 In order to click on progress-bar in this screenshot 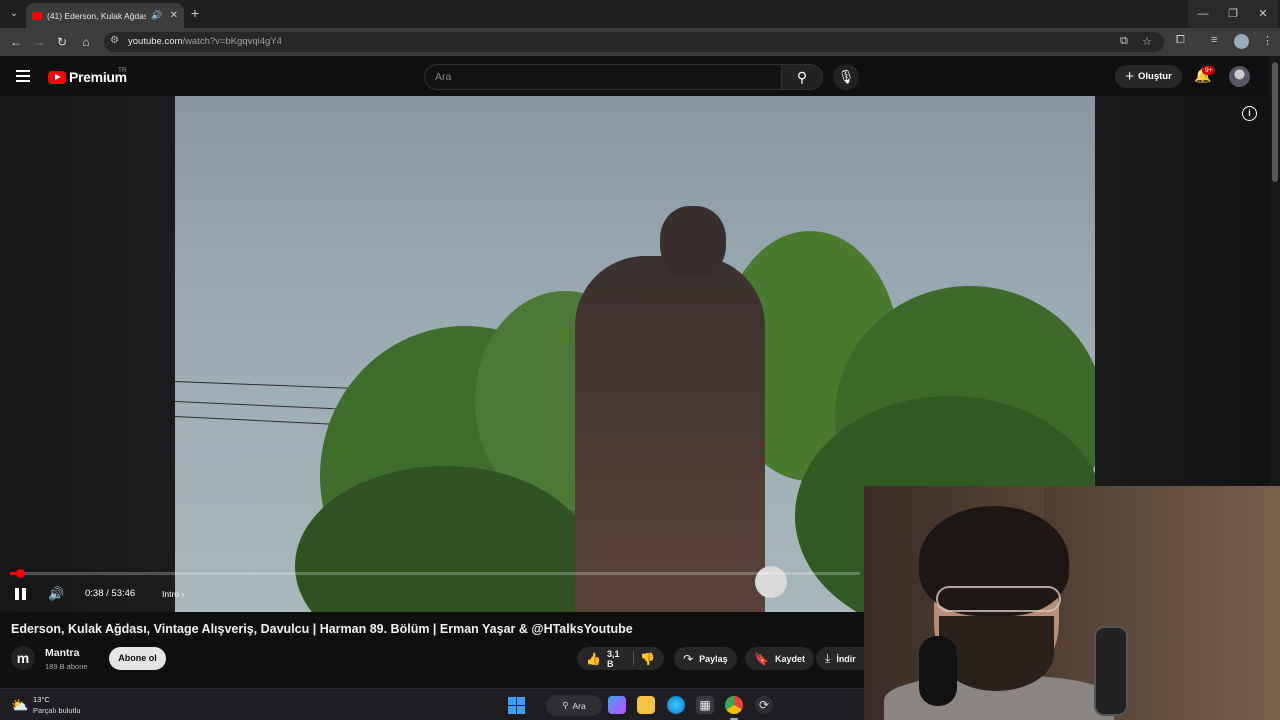, I will do `click(435, 573)`.